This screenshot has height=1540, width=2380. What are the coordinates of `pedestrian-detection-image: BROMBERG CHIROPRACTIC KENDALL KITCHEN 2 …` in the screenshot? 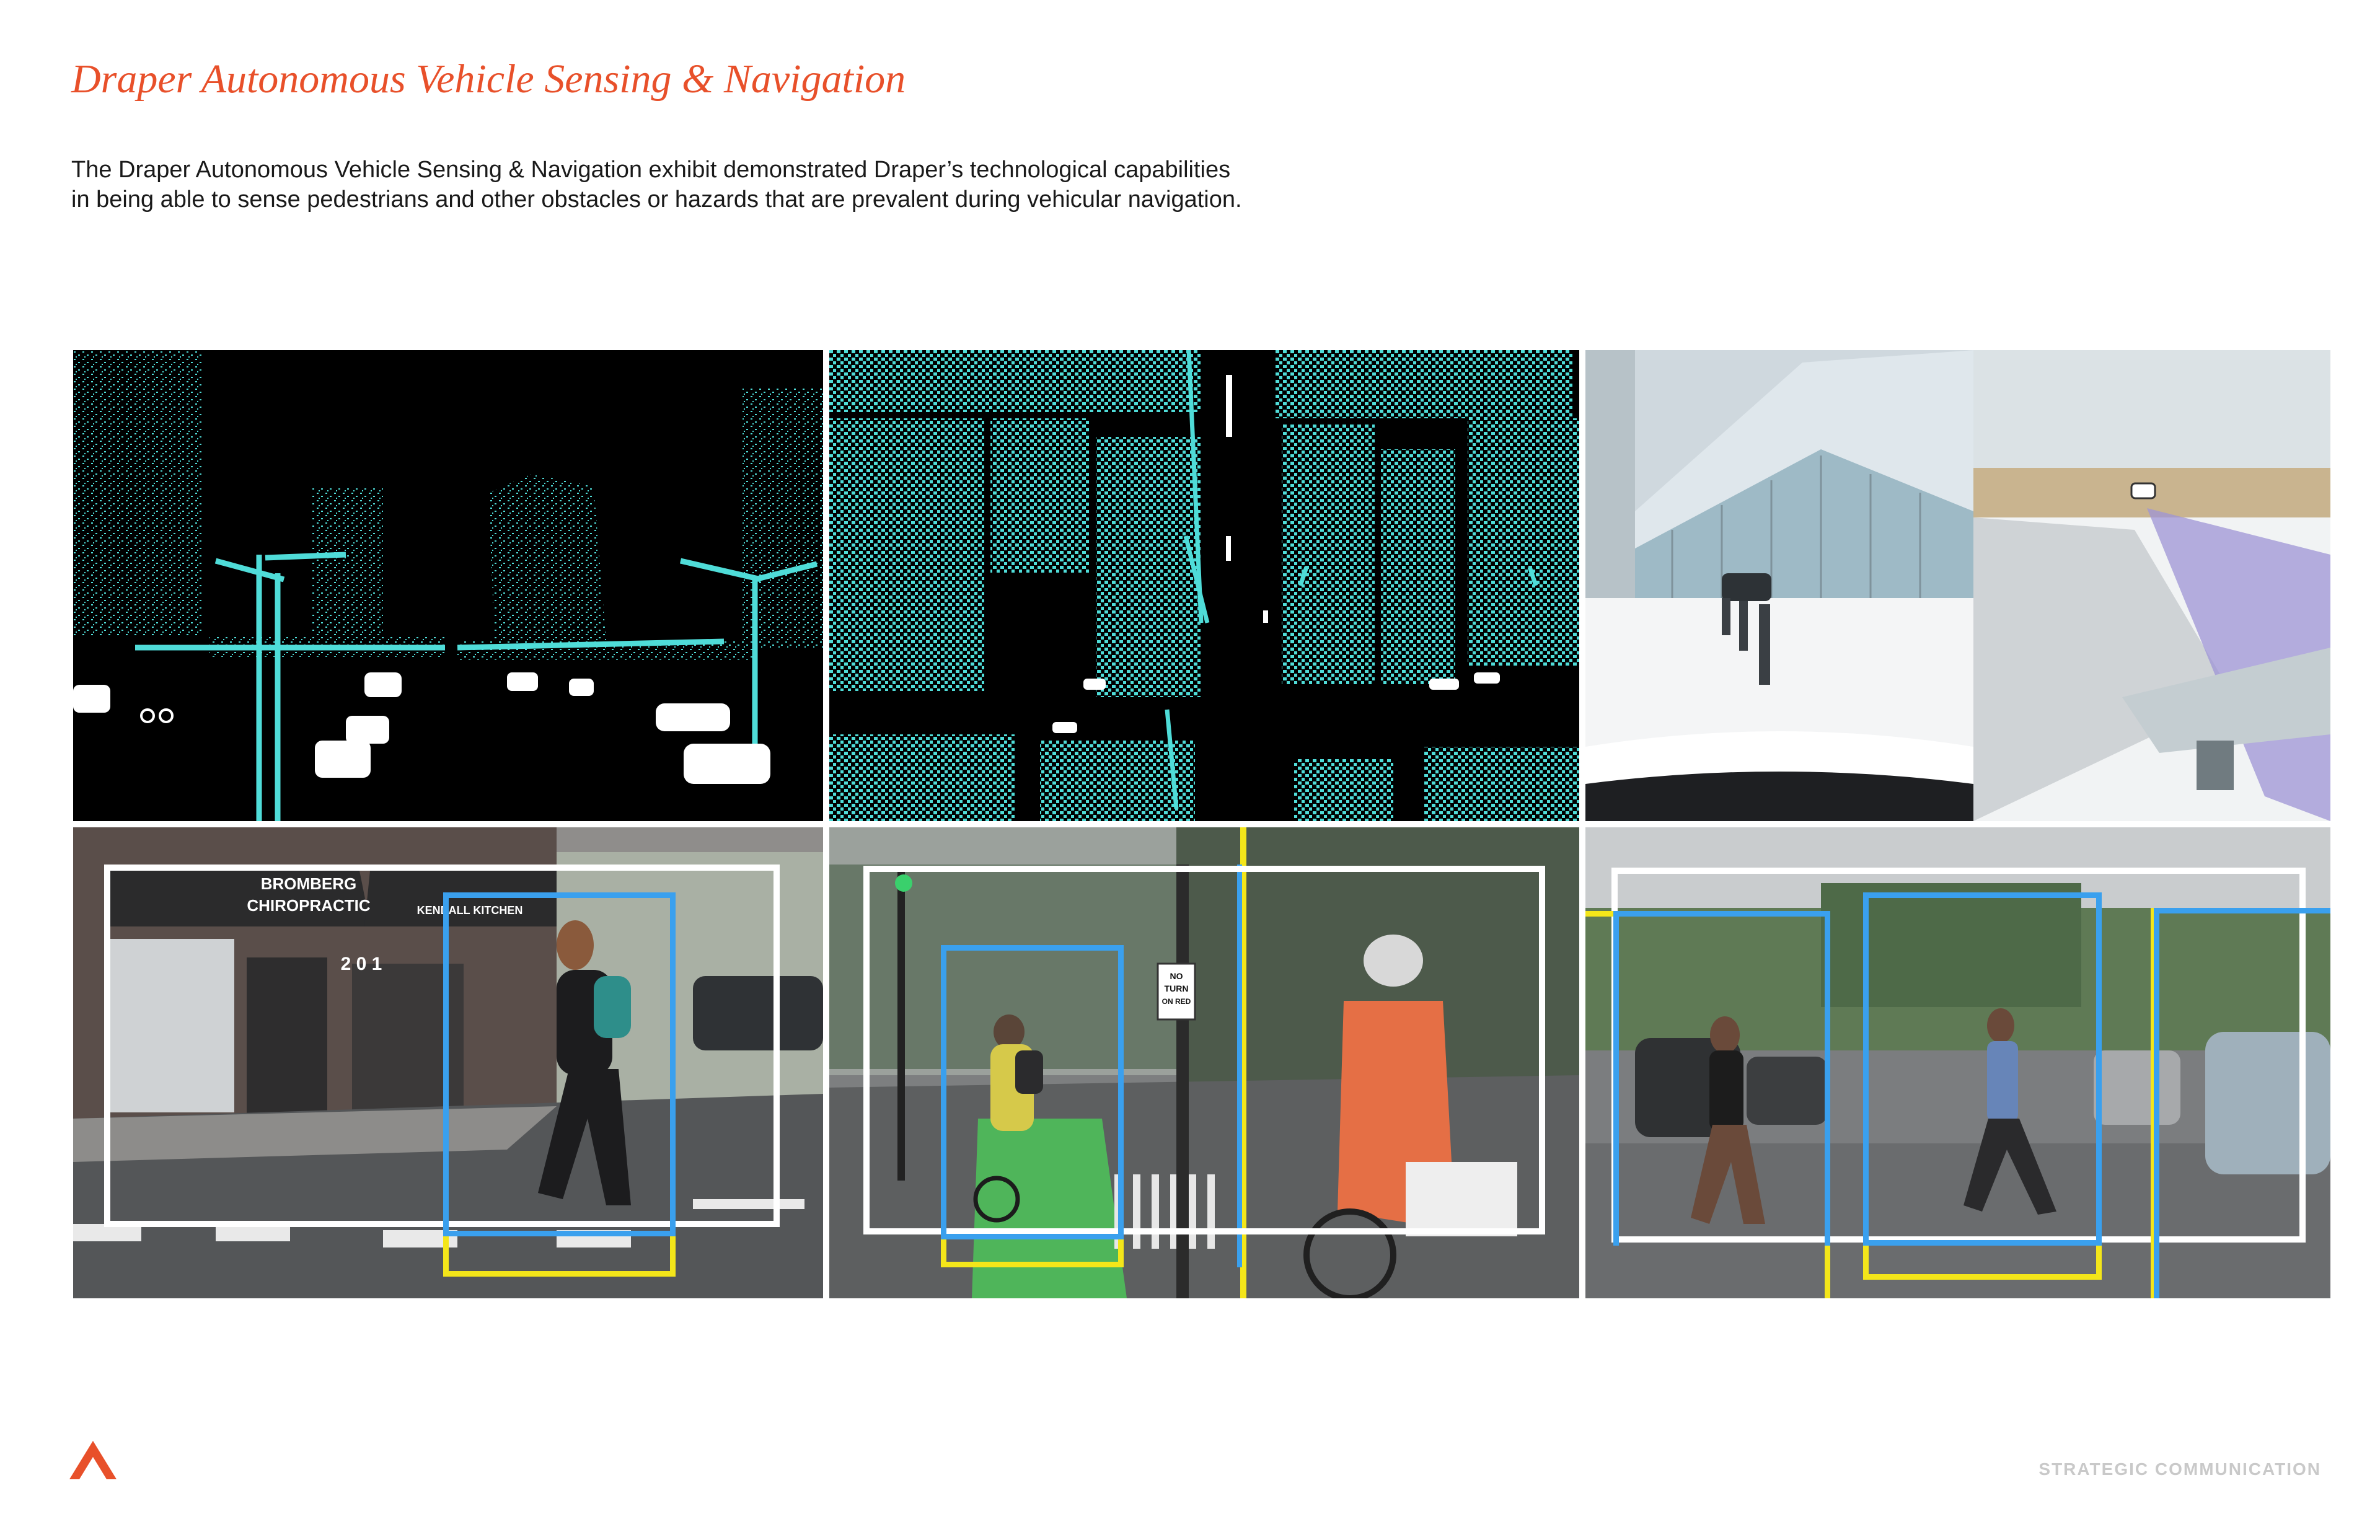 It's located at (448, 1062).